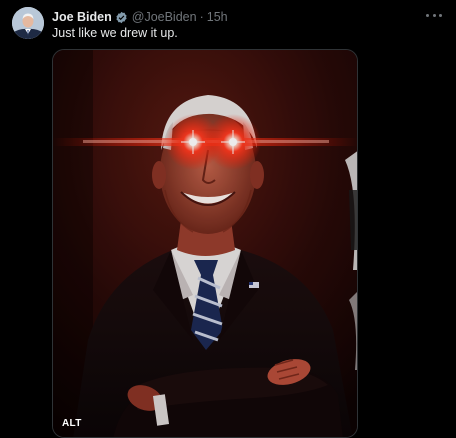  Describe the element at coordinates (434, 15) in the screenshot. I see `more-options-icon` at that location.